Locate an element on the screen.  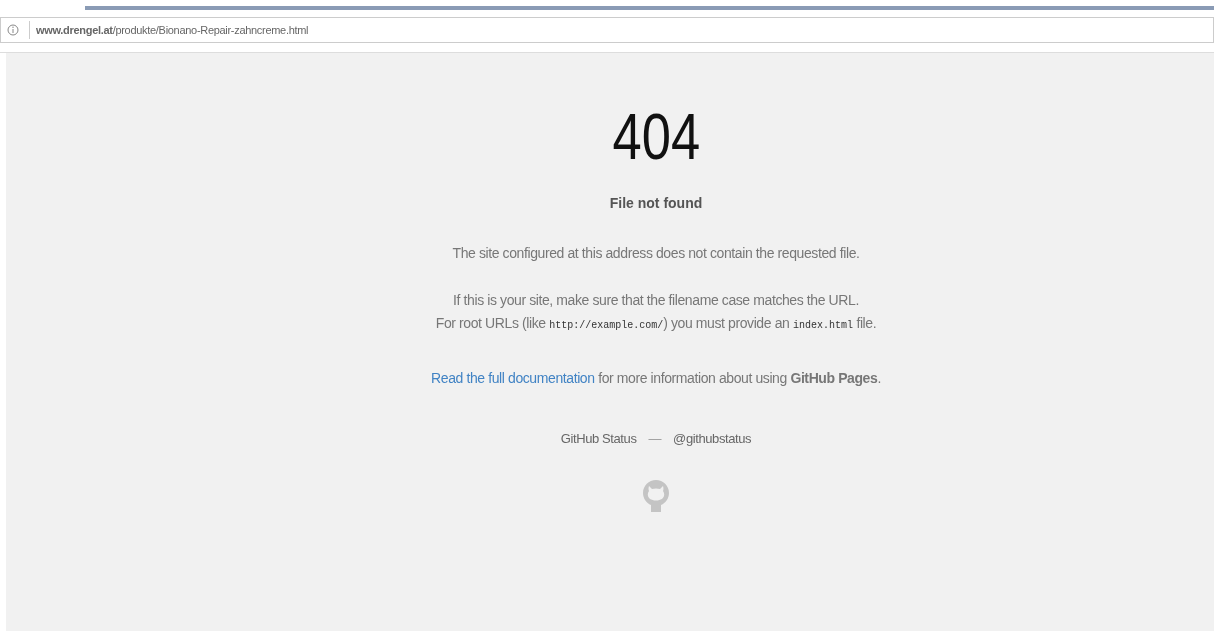
octocat-icon is located at coordinates (656, 495).